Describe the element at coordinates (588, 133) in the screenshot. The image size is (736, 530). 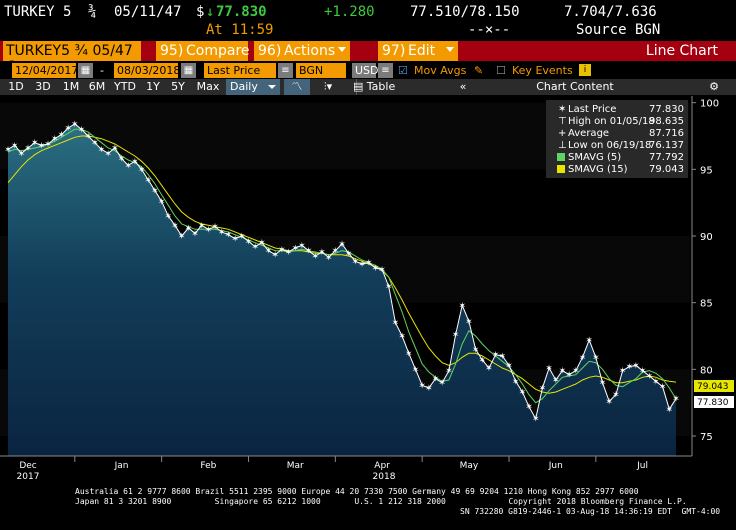
I see `legend-average-label: Average` at that location.